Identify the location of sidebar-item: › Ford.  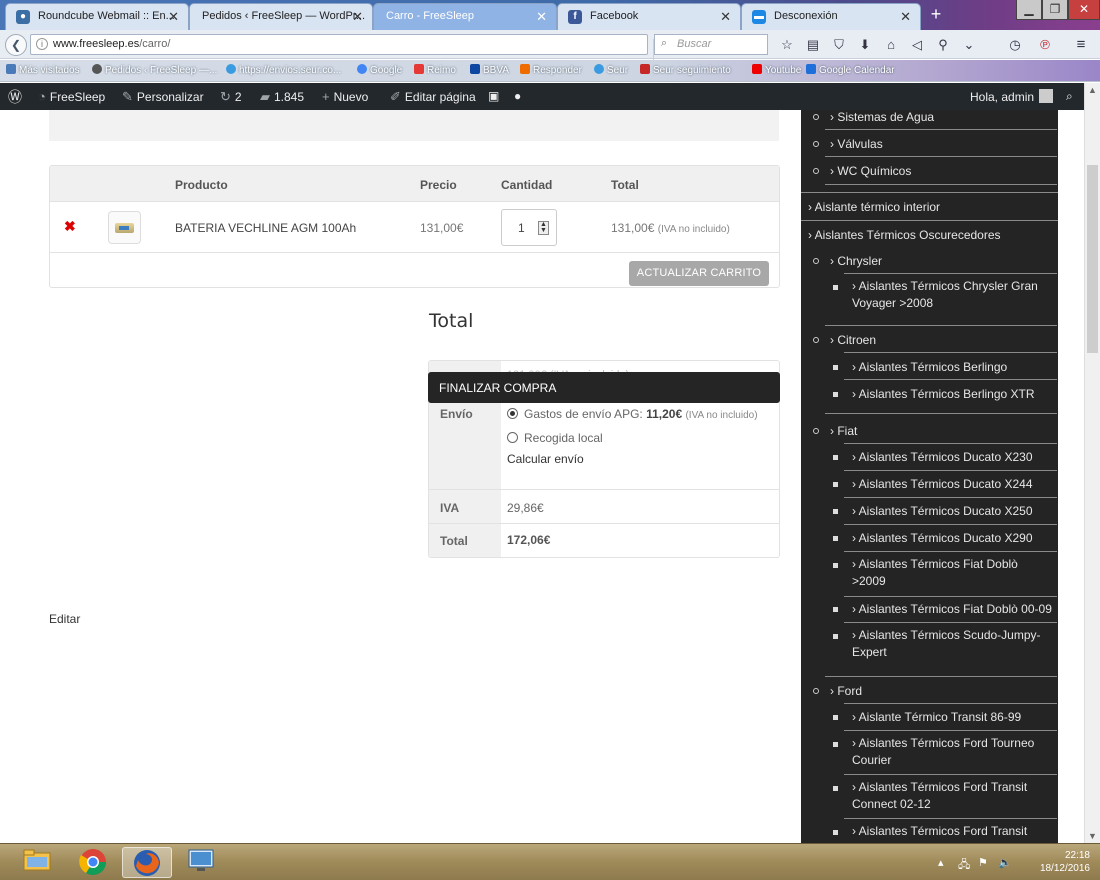
(846, 691).